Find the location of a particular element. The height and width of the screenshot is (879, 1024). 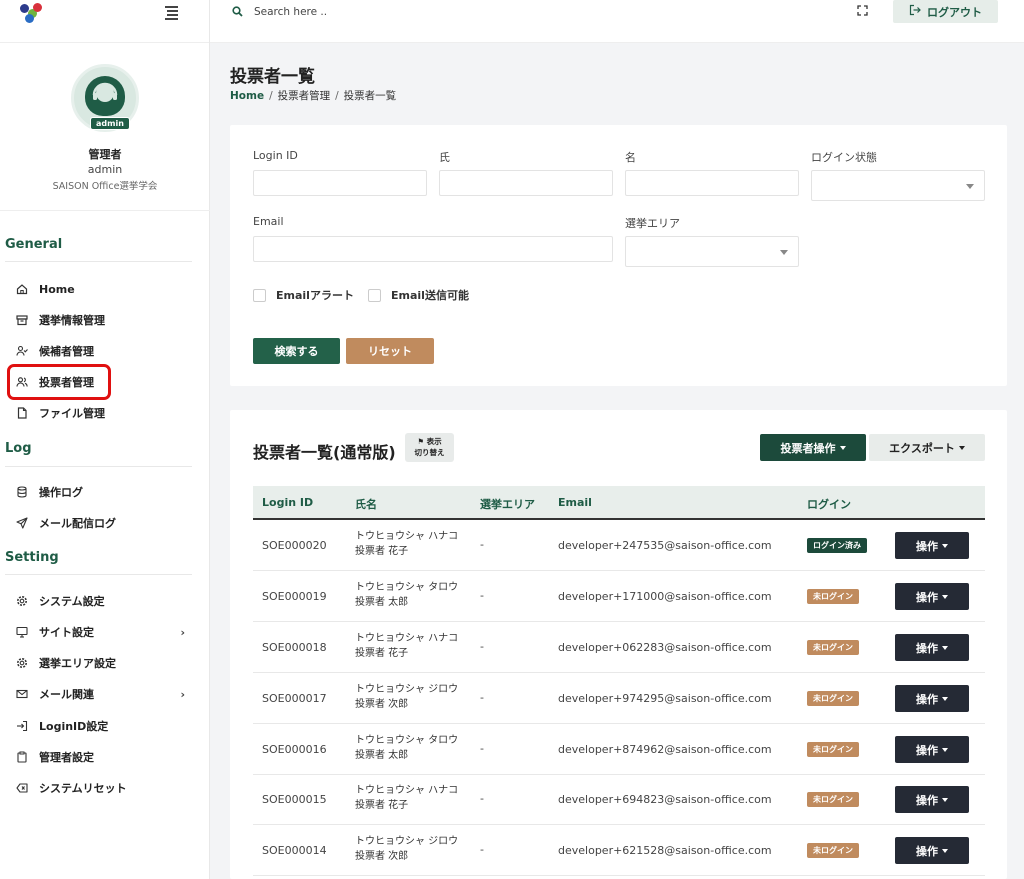

sidebar-item-loginid: LoginID設定 is located at coordinates (105, 726).